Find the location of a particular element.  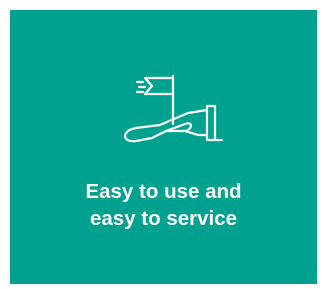

caption-line-1: Easy to use and is located at coordinates (163, 191).